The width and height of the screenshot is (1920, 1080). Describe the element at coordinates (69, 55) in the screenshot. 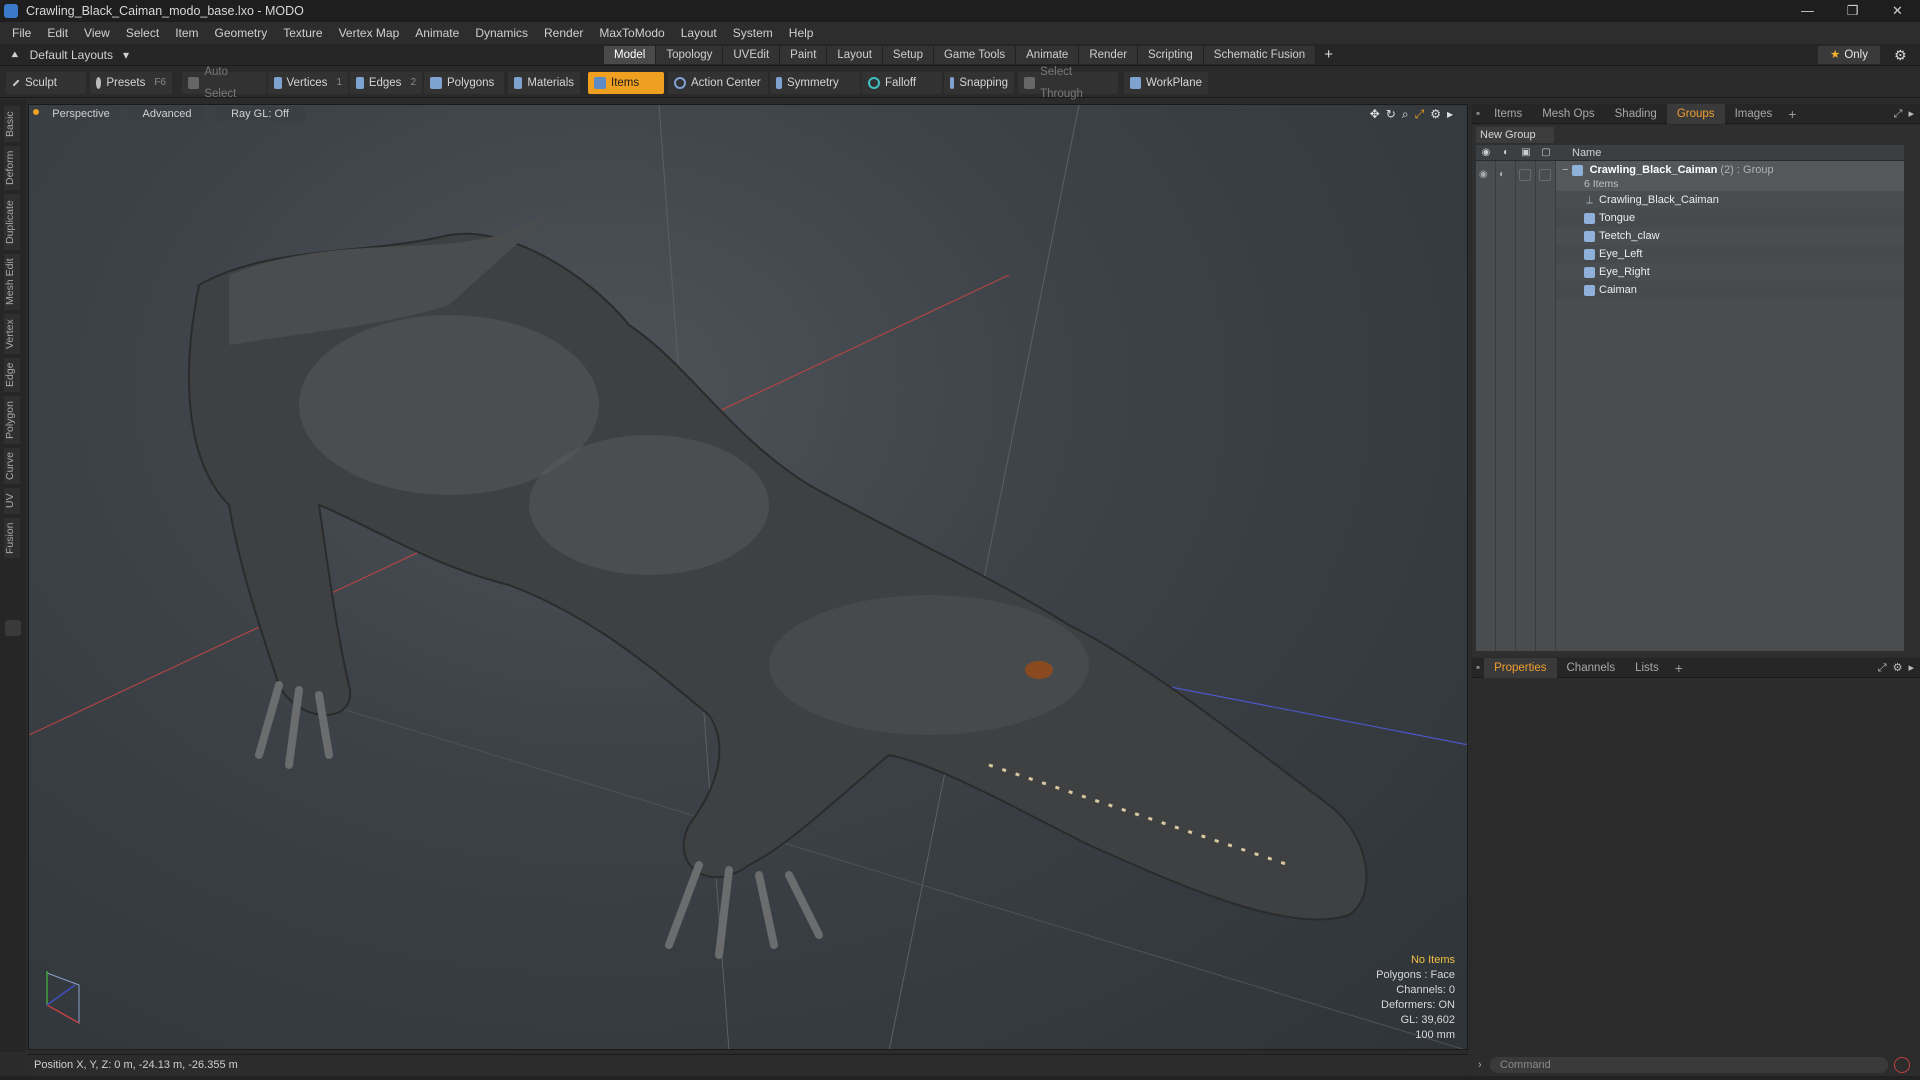

I see `layouts-dropdown: ⯅ Default Layouts ▾` at that location.